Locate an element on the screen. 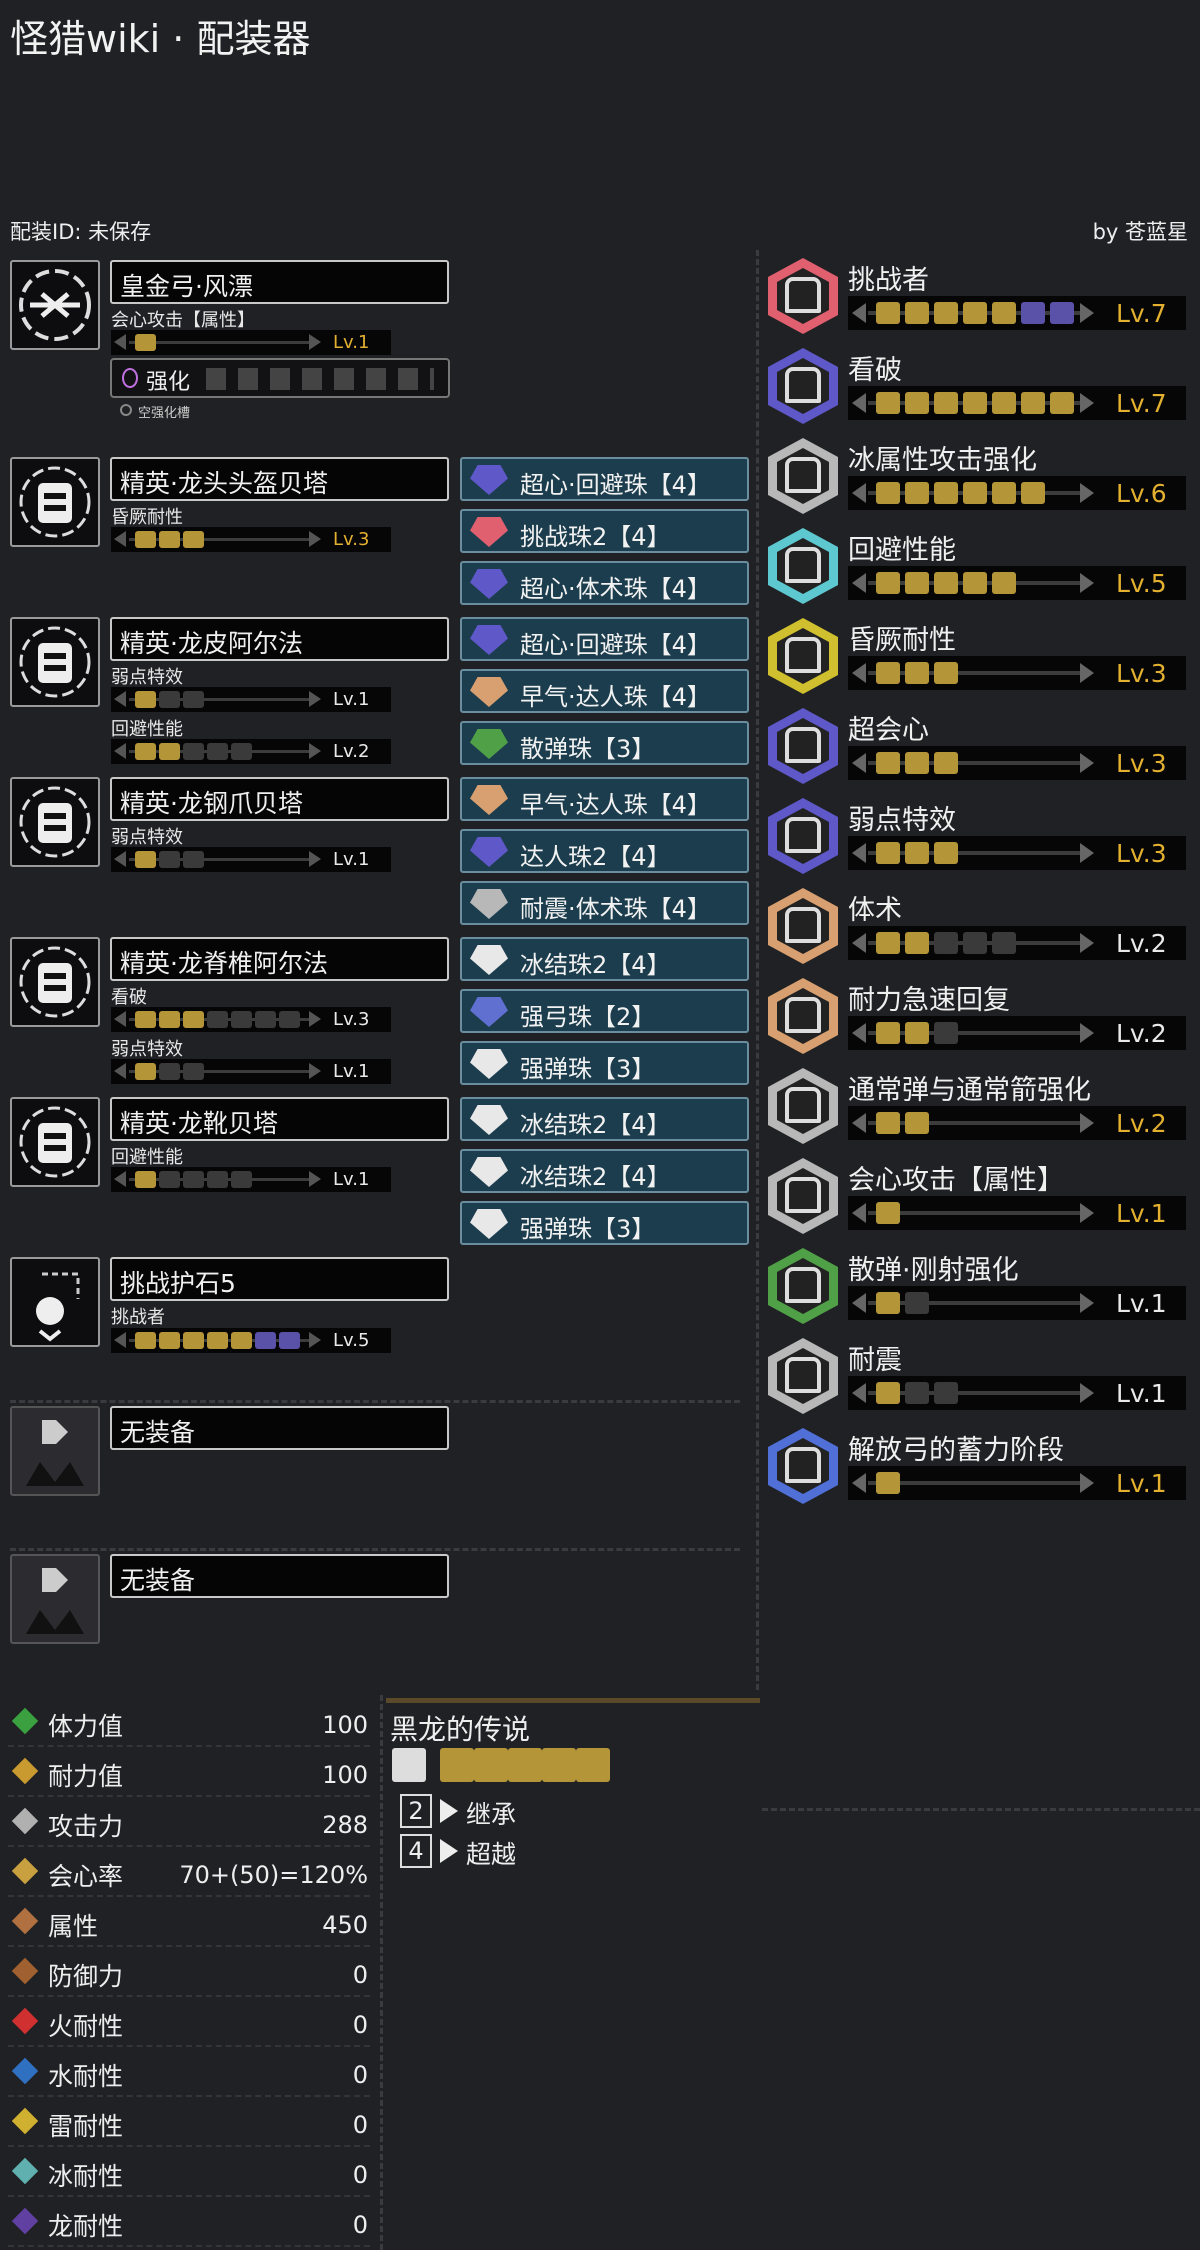 The height and width of the screenshot is (2250, 1200). charm-skill-bar: Lv.5 is located at coordinates (251, 1340).